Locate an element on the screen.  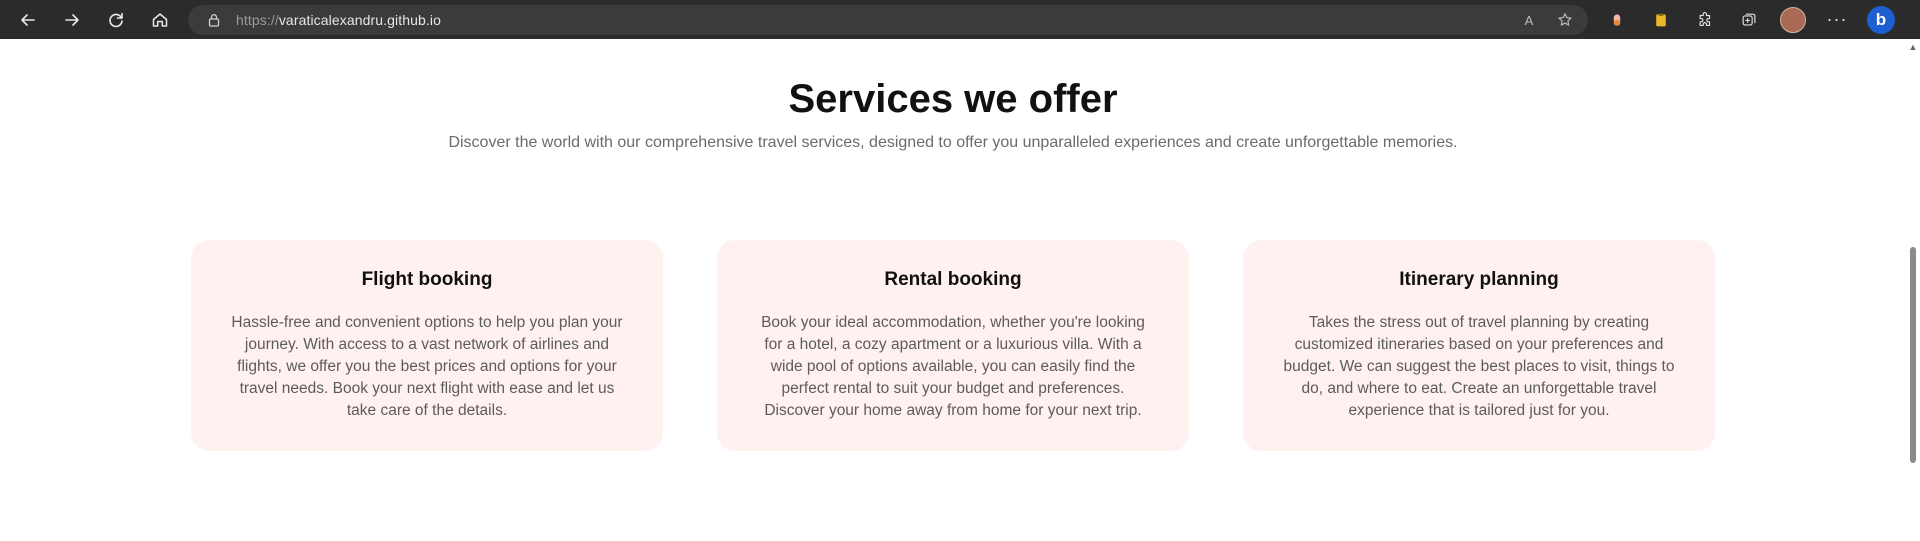
card-title: Rental booking is located at coordinates (953, 279).